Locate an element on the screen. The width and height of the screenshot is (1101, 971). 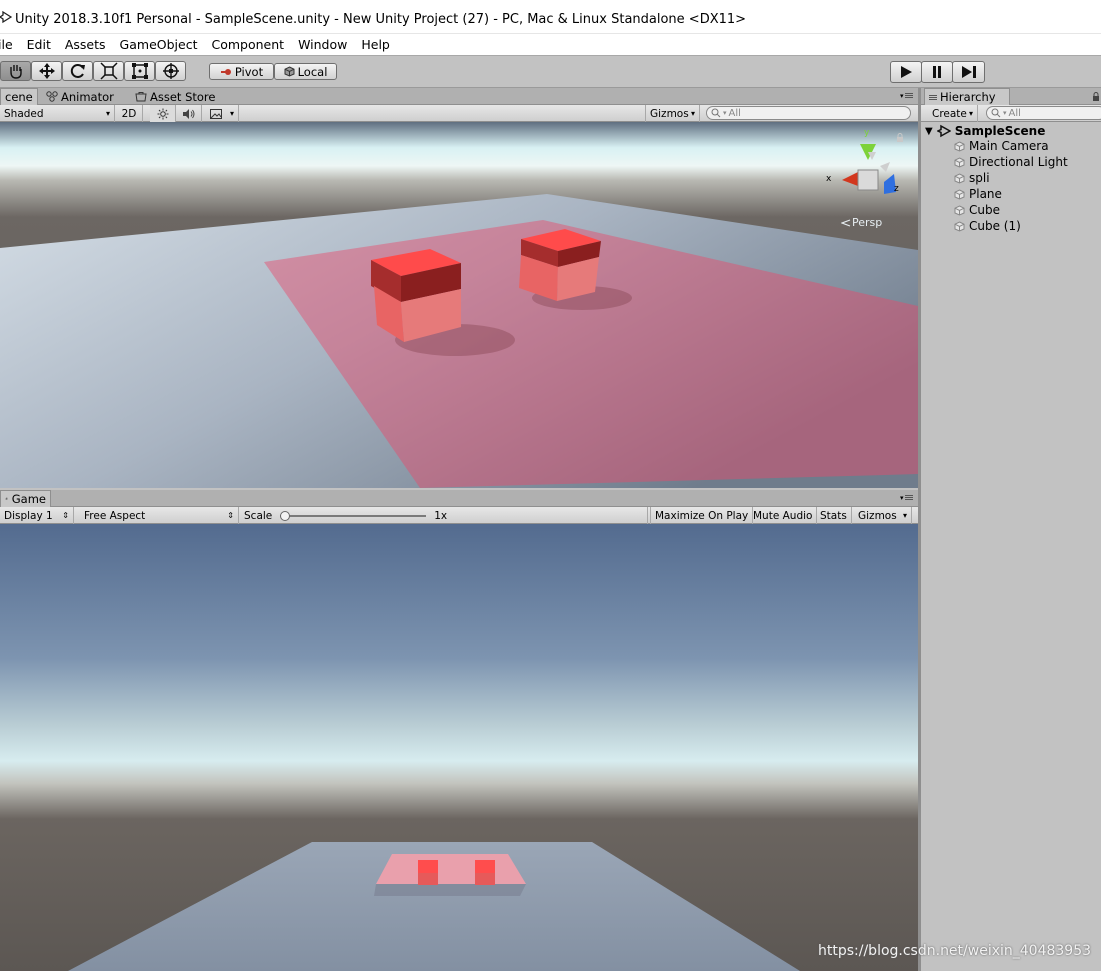
gizmo-x-label: x is located at coordinates (829, 179).